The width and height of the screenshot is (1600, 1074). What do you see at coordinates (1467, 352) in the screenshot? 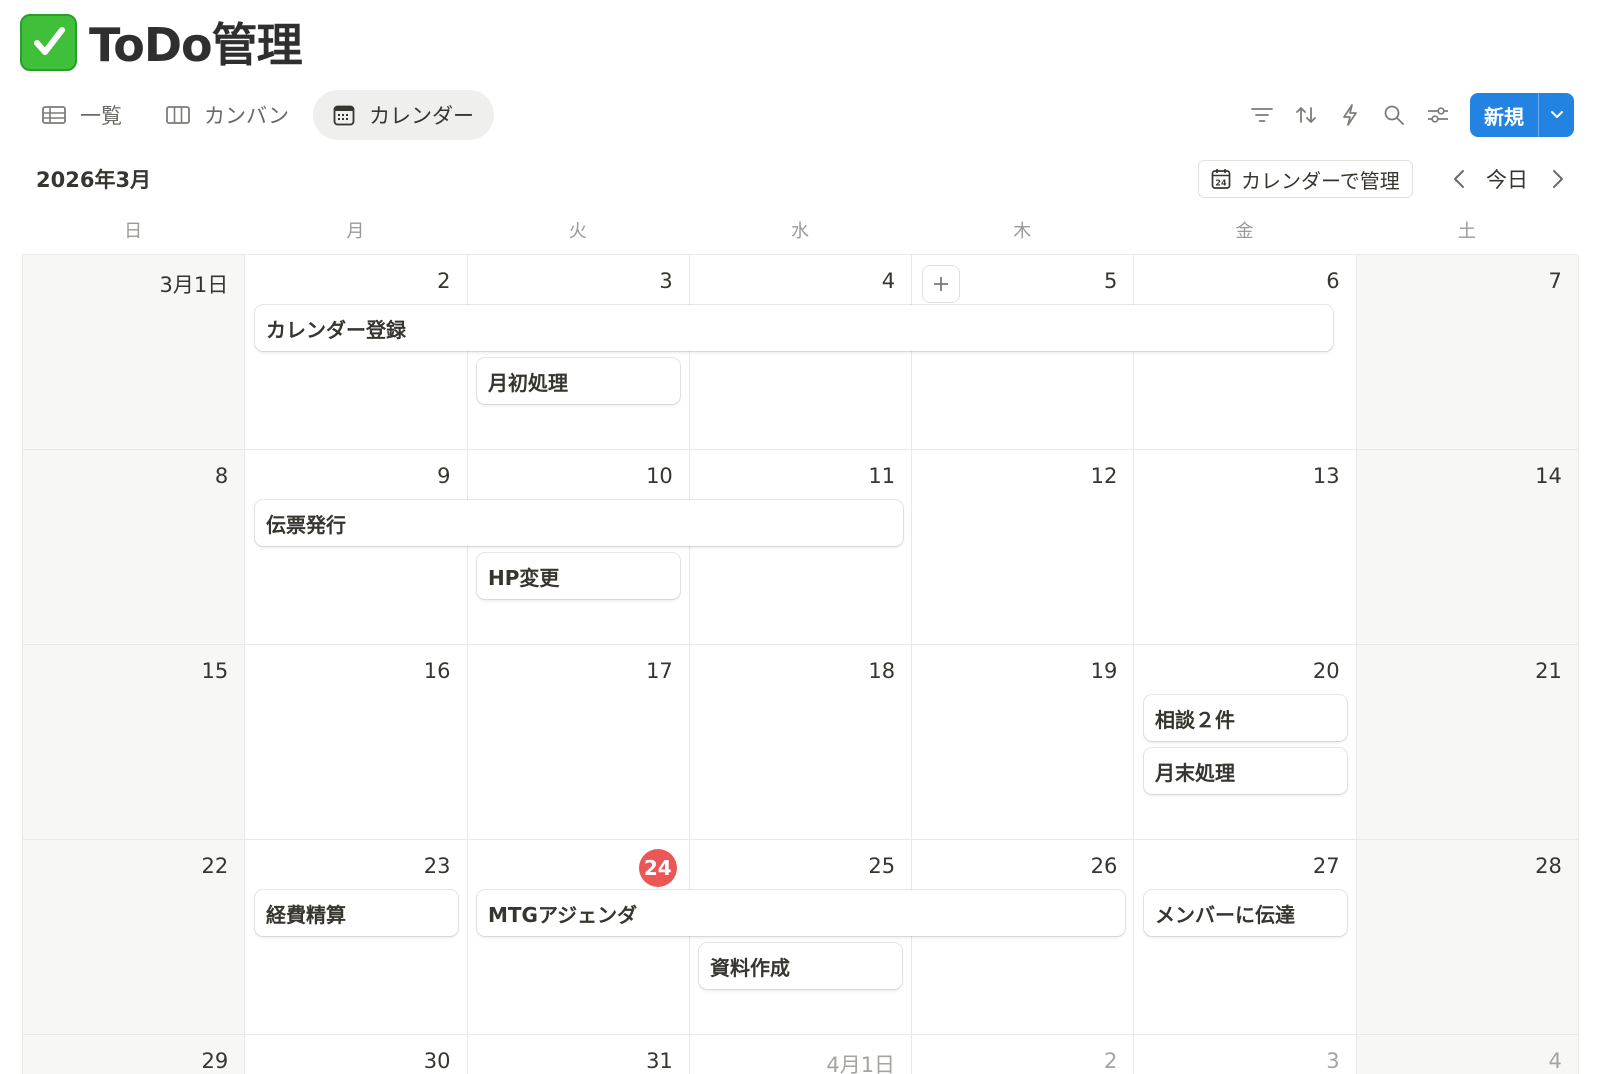
I see `calendar-day: 7` at bounding box center [1467, 352].